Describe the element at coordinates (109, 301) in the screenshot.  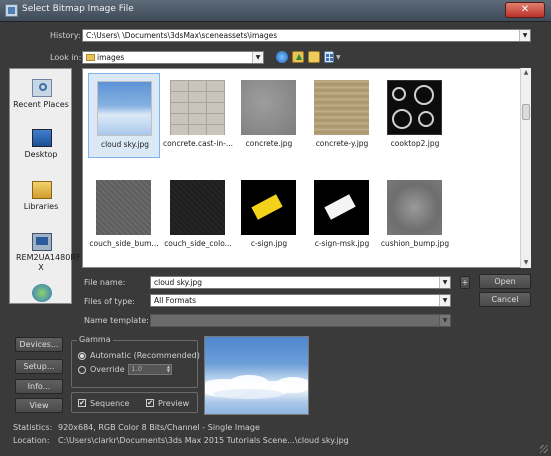
I see `filetype-label: Files of type:` at that location.